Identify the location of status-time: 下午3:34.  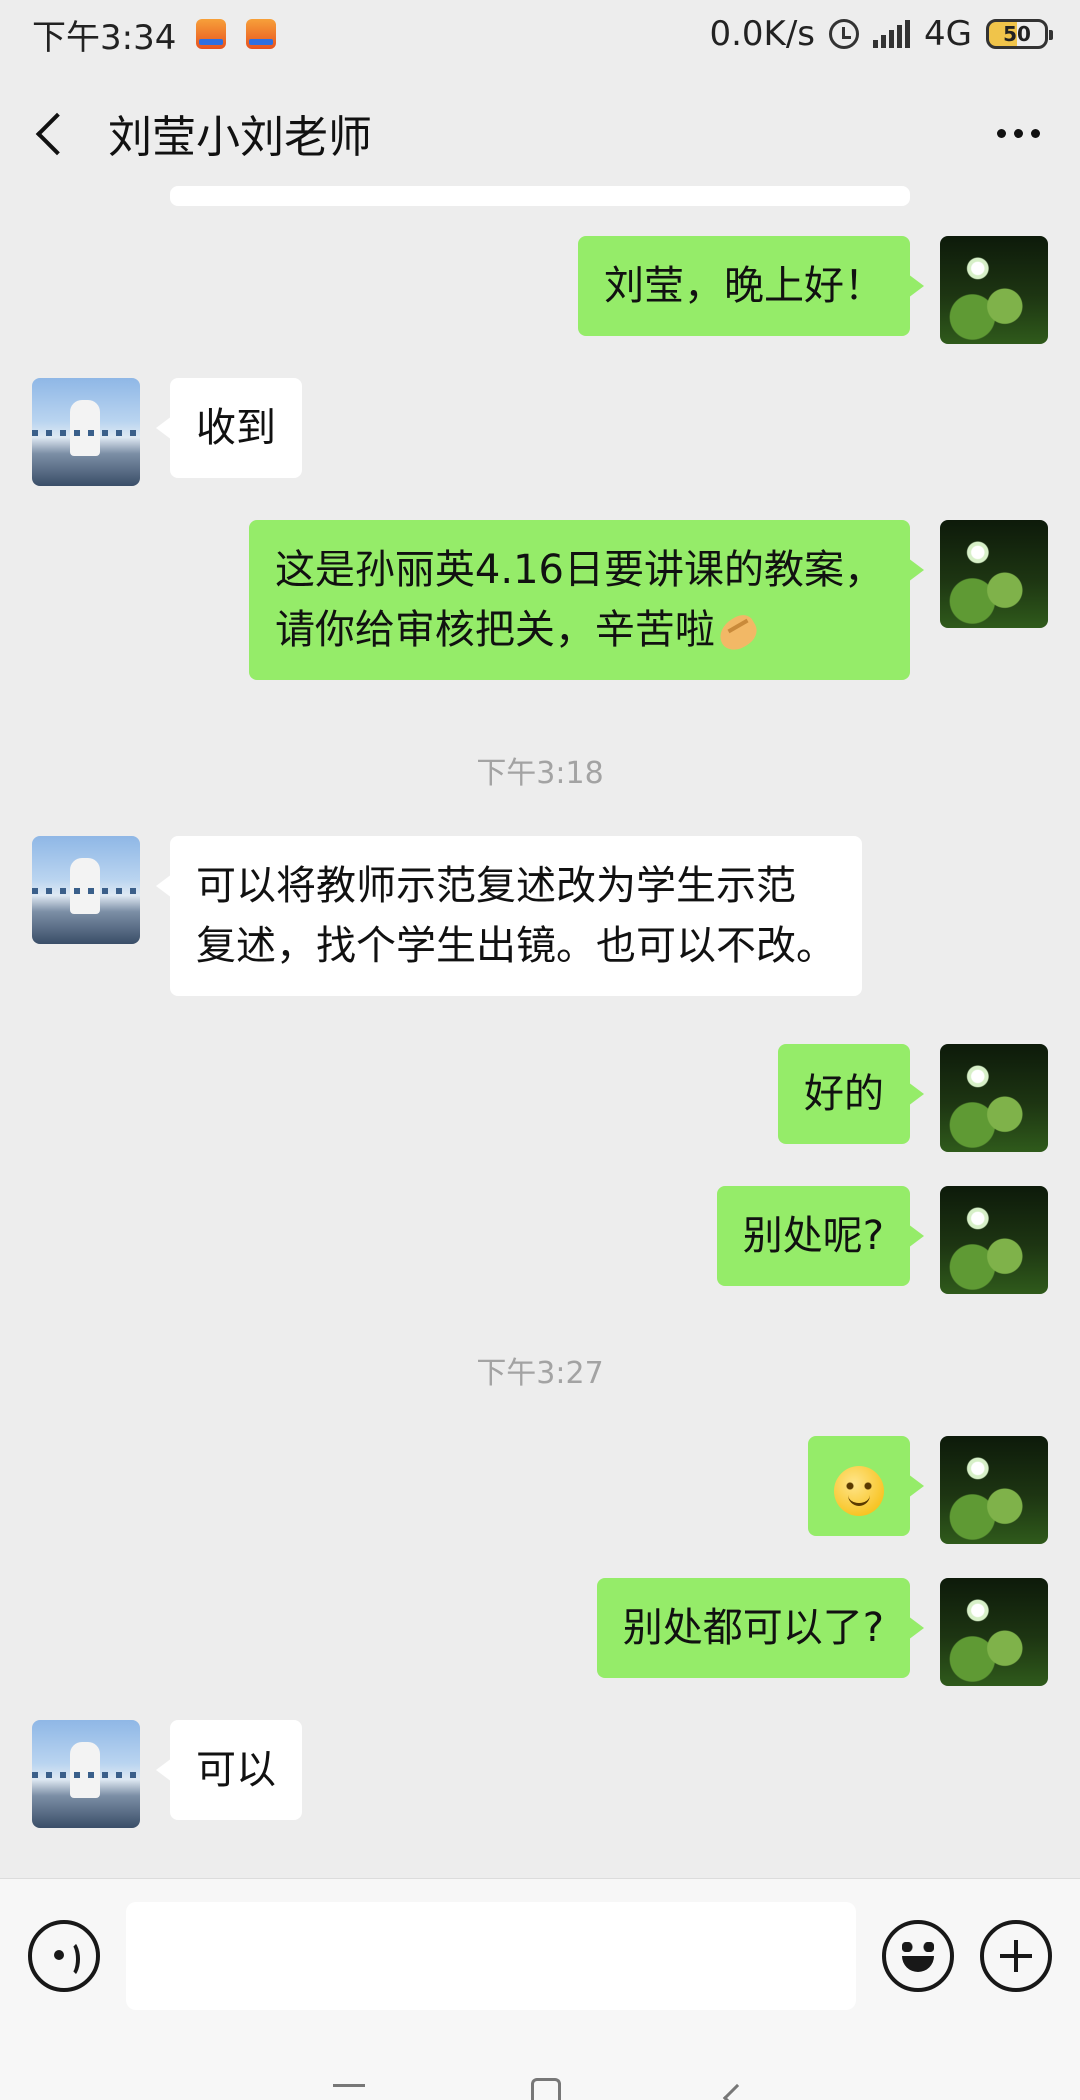
(104, 37).